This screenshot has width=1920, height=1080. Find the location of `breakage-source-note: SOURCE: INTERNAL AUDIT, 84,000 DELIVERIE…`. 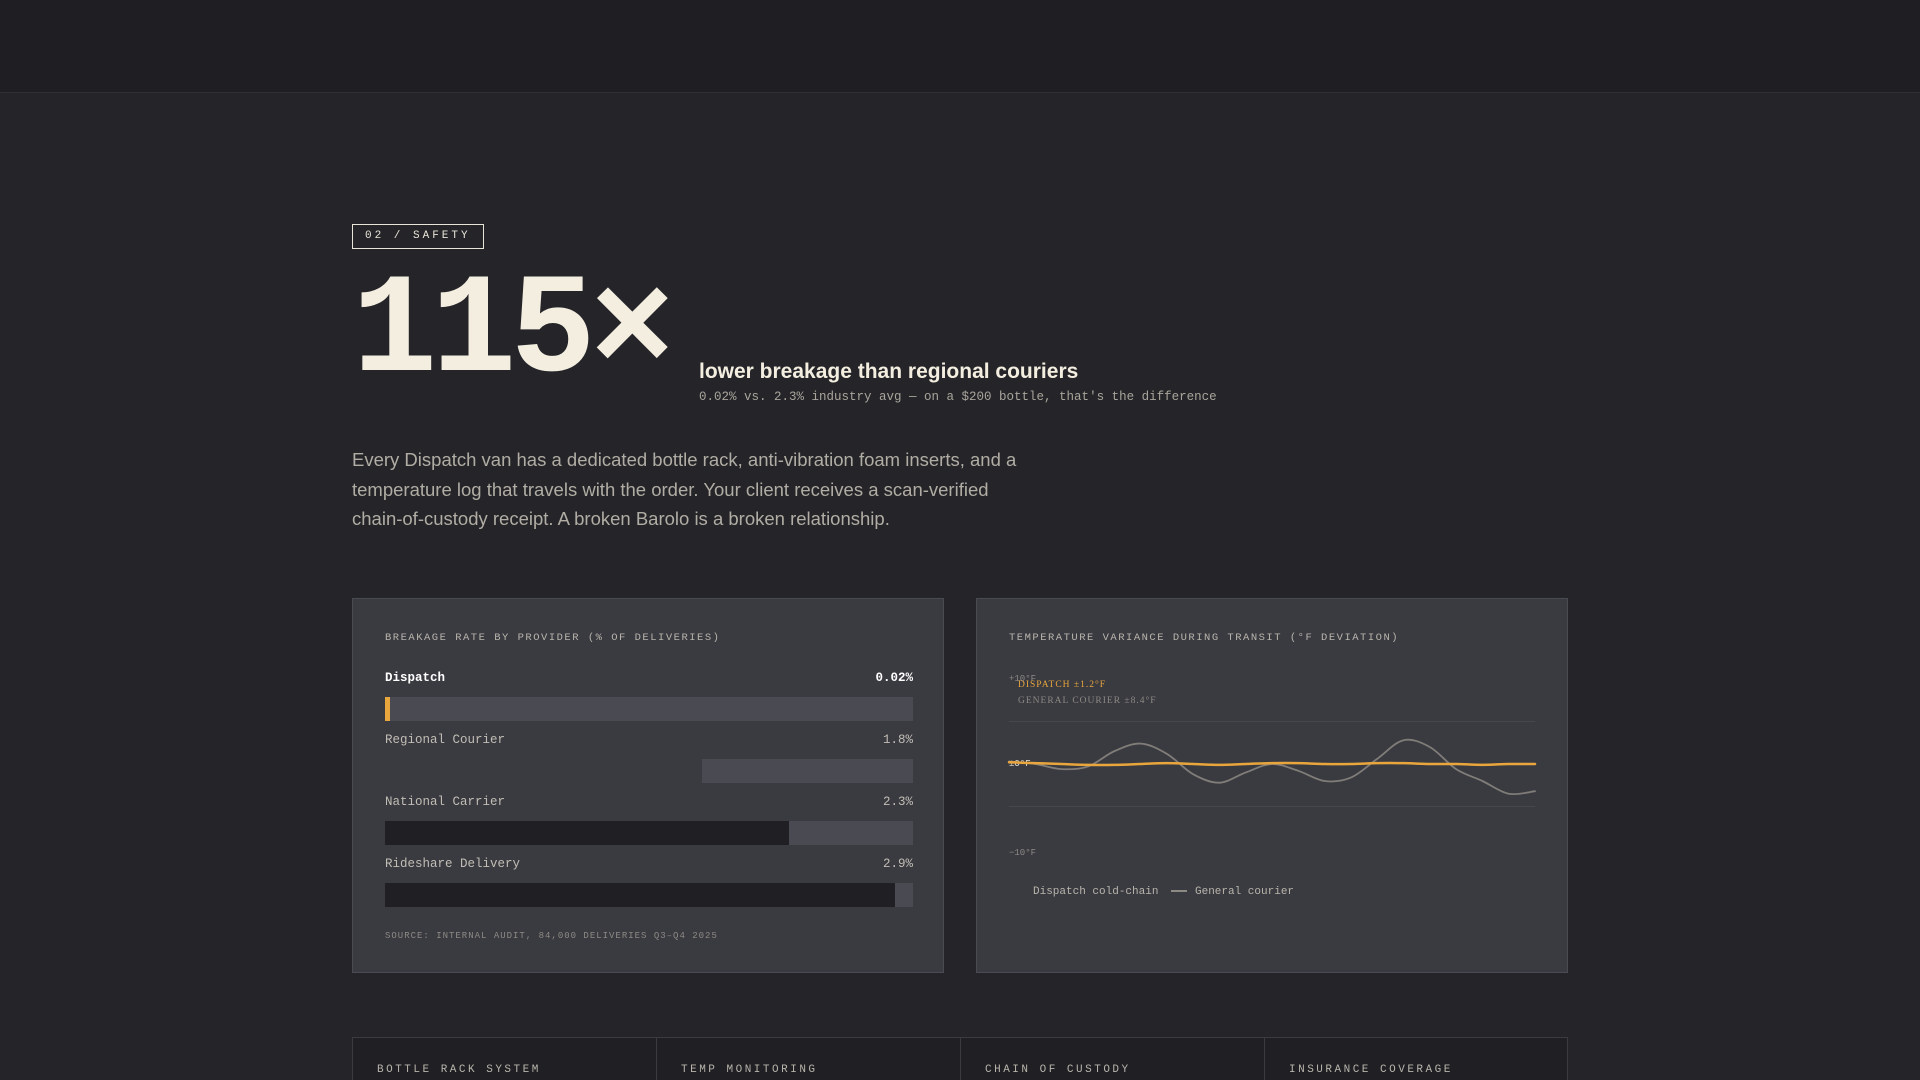

breakage-source-note: SOURCE: INTERNAL AUDIT, 84,000 DELIVERIE… is located at coordinates (551, 936).